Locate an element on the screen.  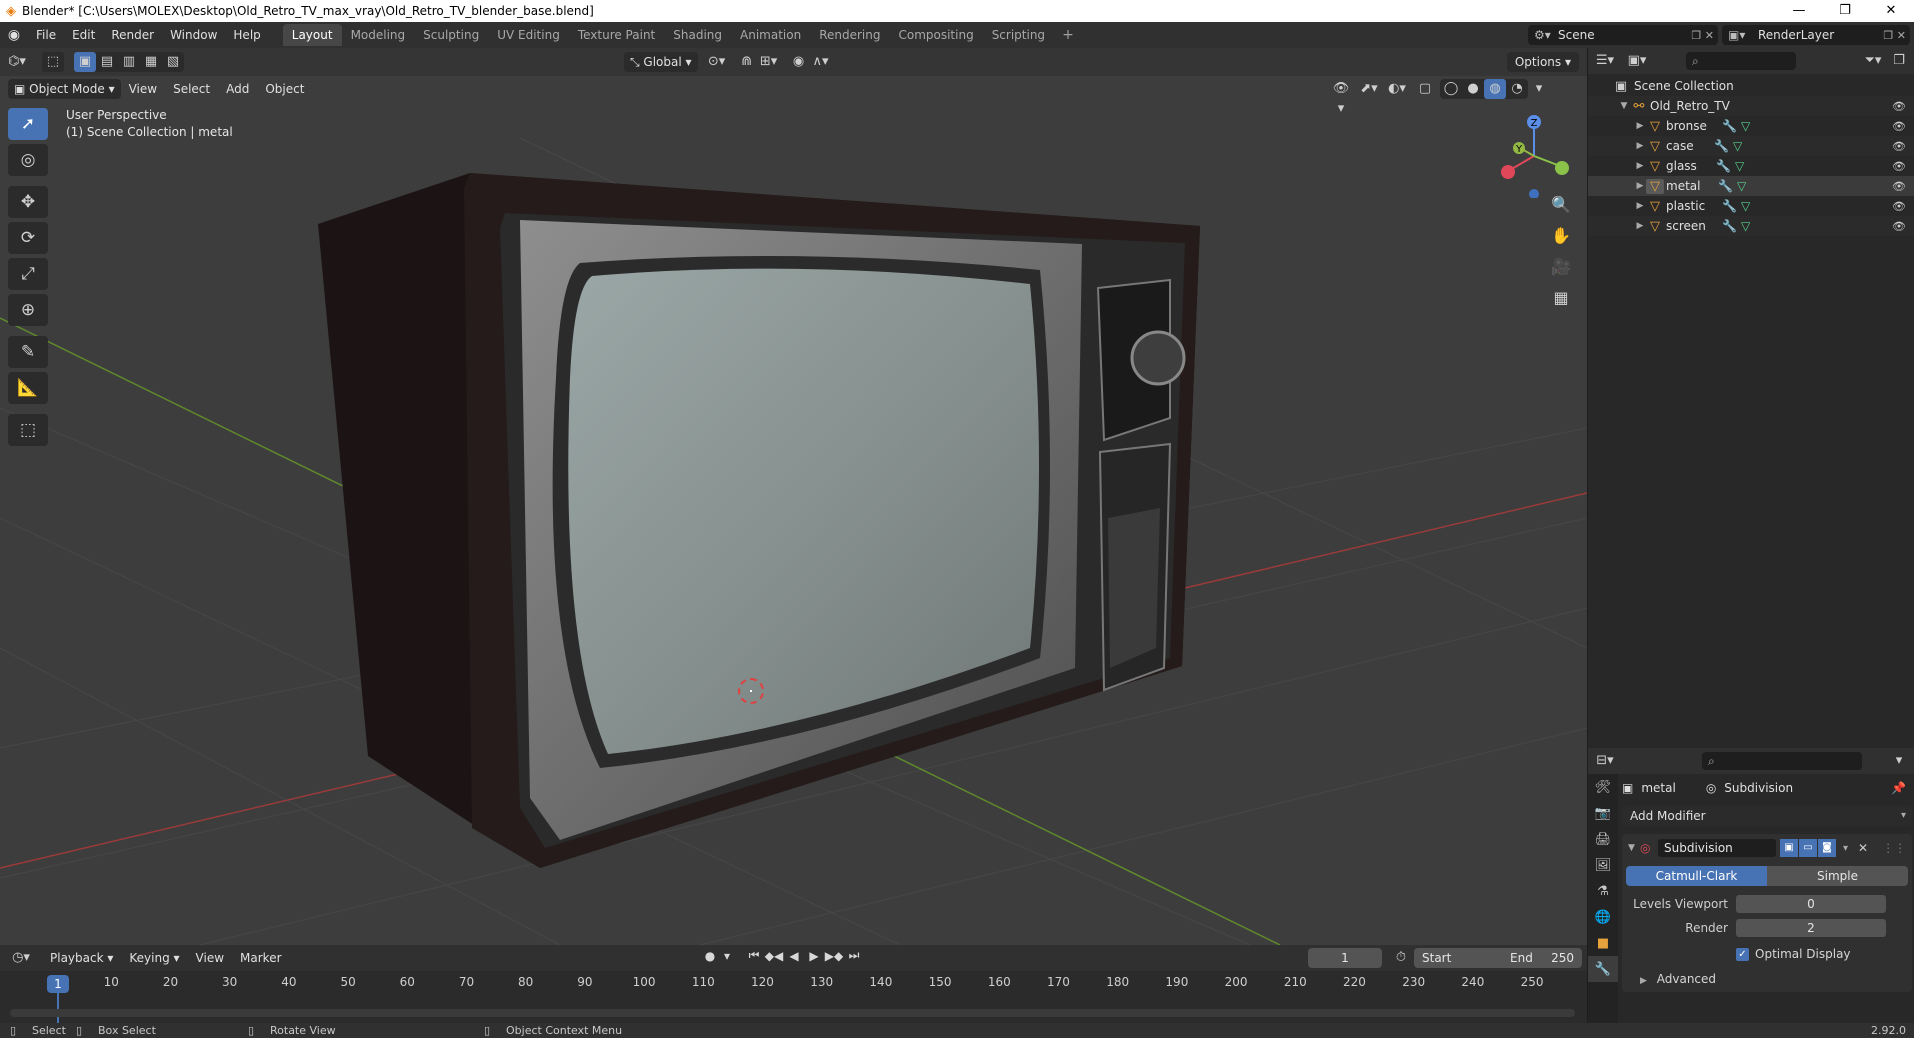
navigation-gizmo: Z Y is located at coordinates (1534, 153).